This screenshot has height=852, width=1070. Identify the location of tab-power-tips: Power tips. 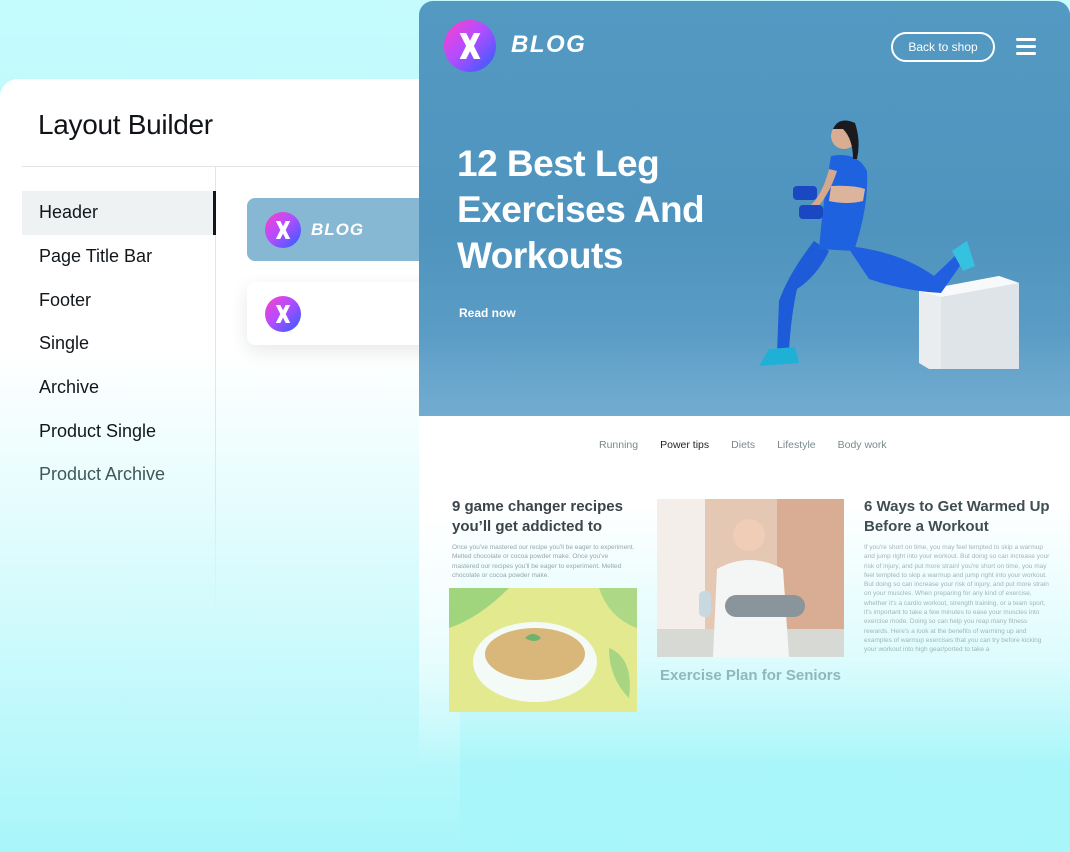
(684, 445).